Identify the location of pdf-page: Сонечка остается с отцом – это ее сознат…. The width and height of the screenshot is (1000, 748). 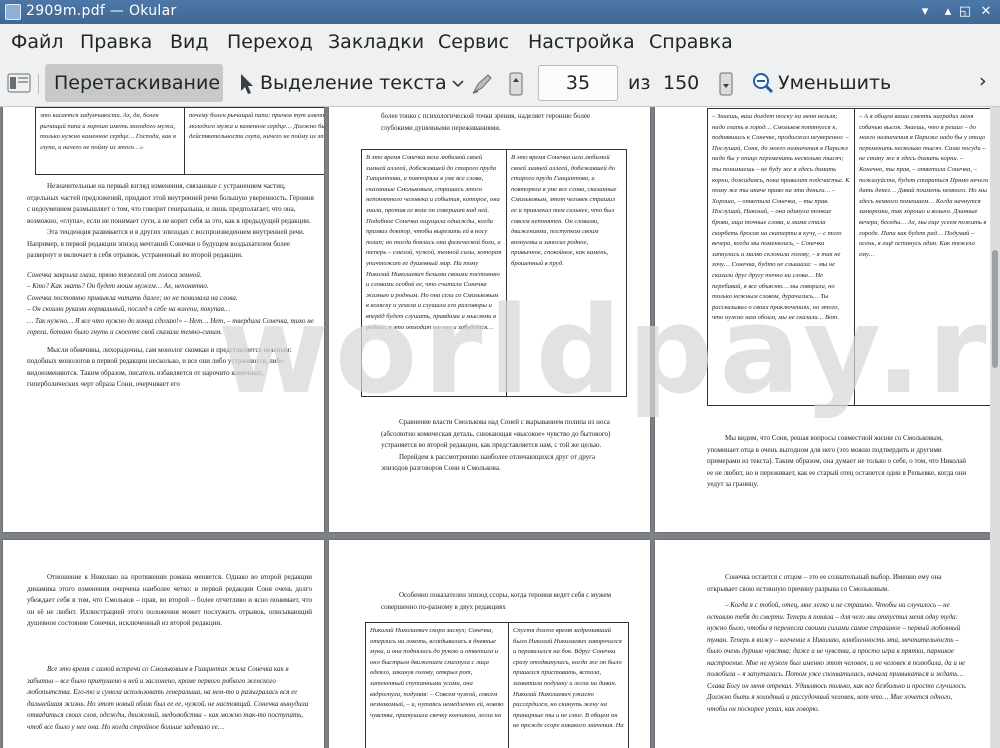
(822, 644).